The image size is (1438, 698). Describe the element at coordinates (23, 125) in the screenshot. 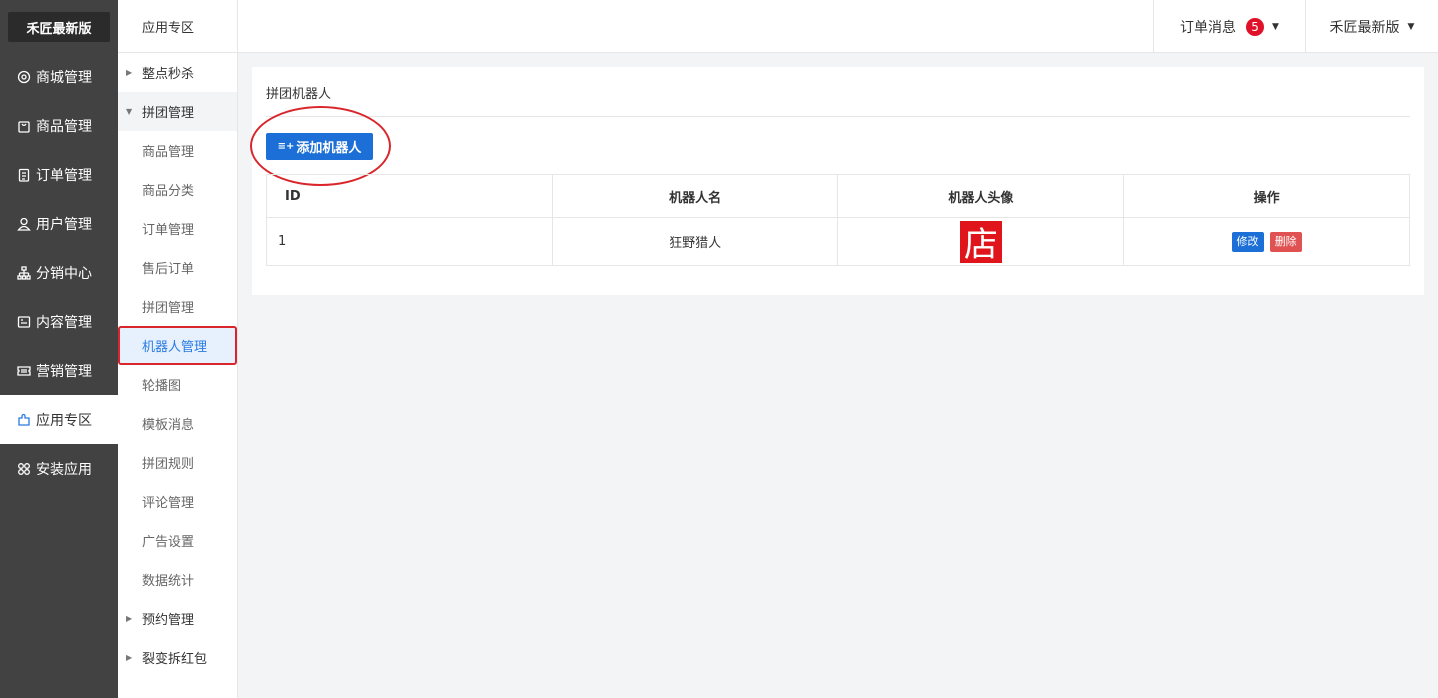

I see `bag-icon` at that location.